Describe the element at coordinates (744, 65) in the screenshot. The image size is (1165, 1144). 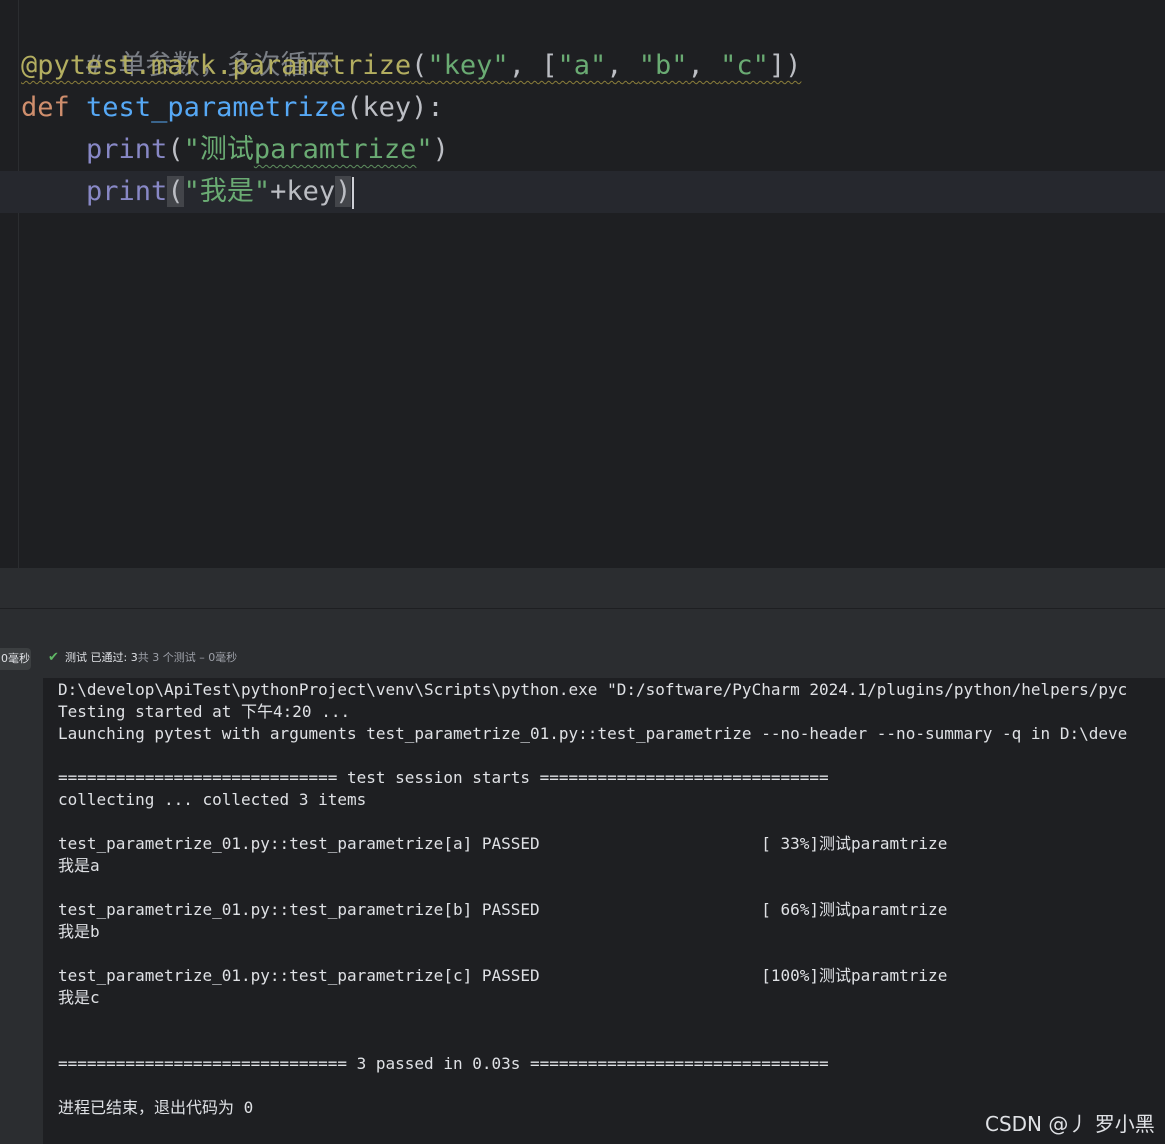
I see `string-c: "c"` at that location.